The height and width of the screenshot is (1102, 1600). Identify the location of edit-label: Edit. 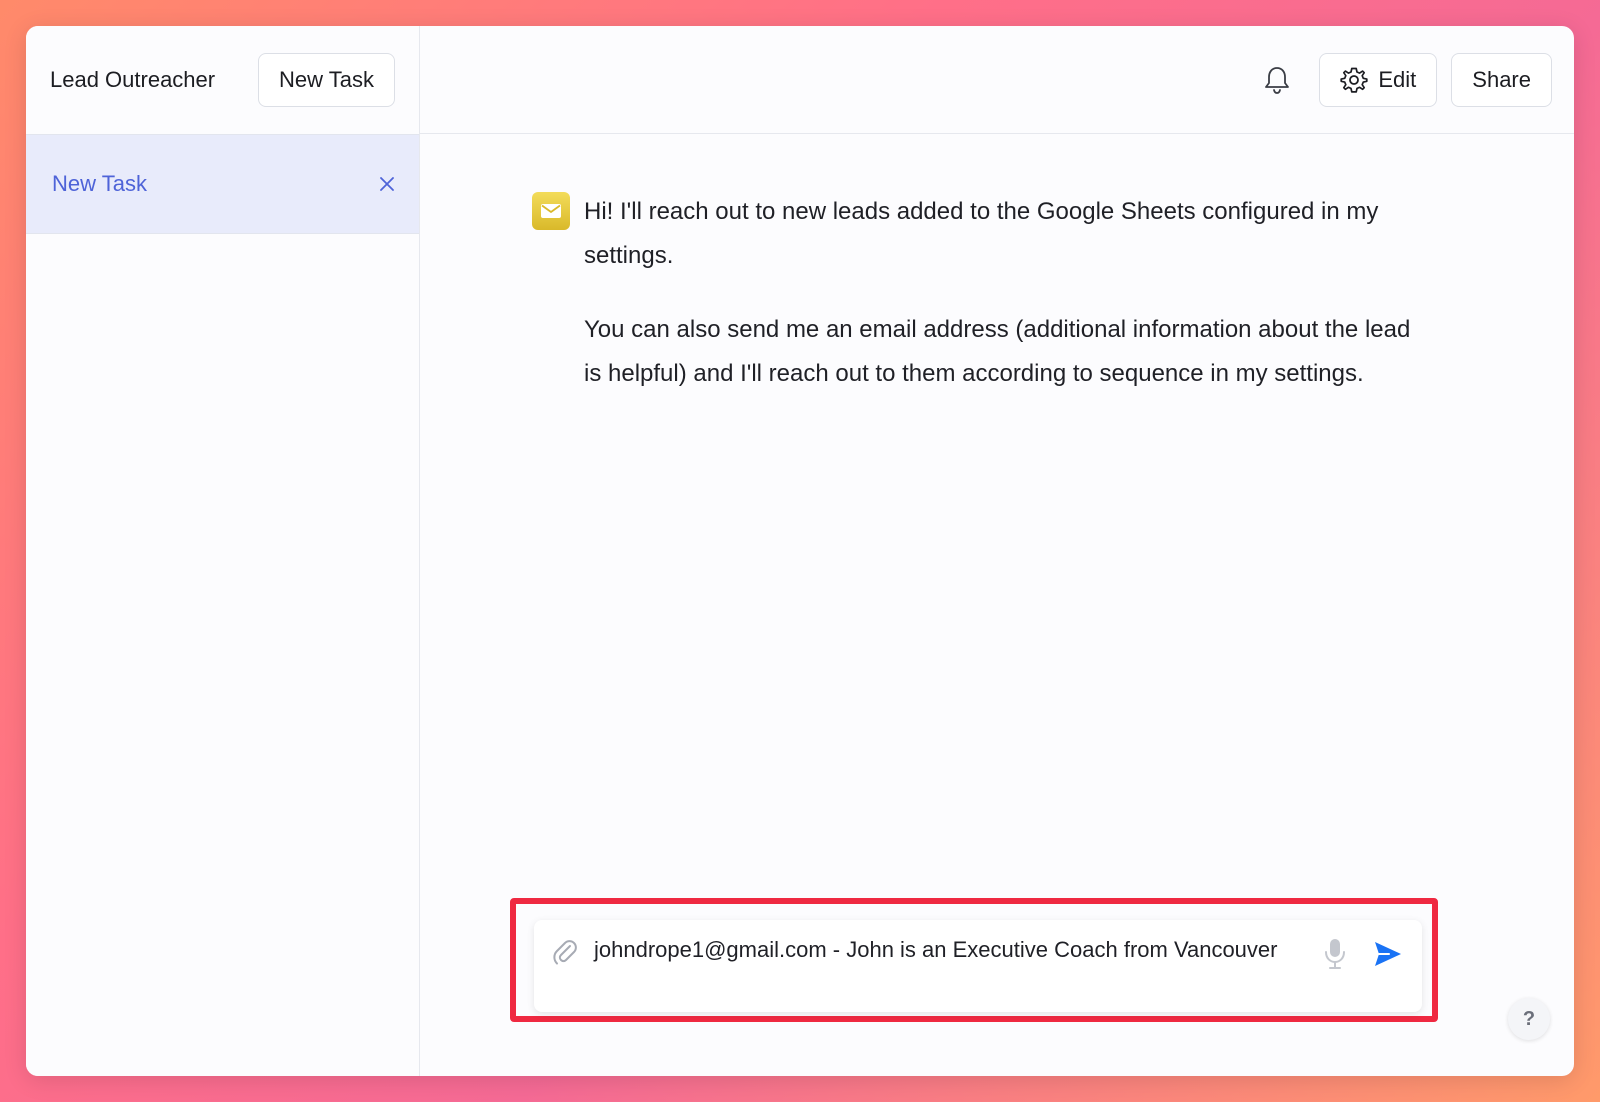
(1397, 79).